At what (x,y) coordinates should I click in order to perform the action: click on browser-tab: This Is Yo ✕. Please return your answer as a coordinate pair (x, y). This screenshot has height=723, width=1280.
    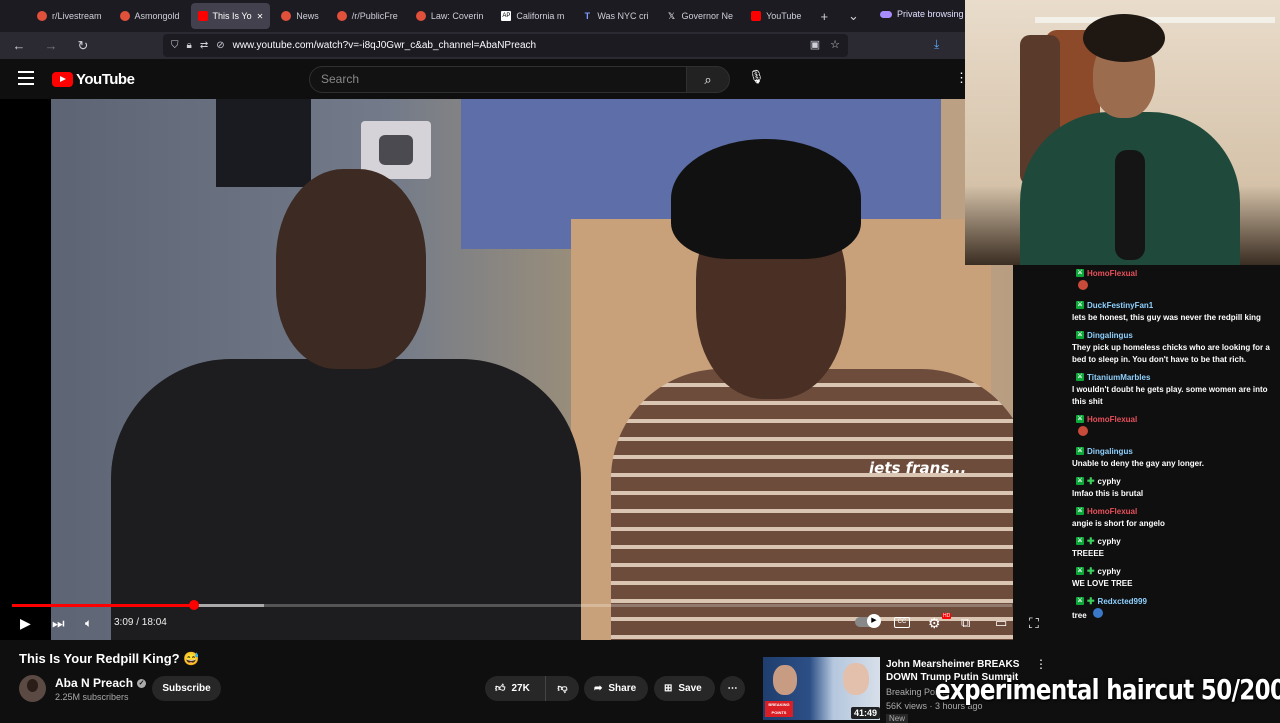
    Looking at the image, I should click on (230, 16).